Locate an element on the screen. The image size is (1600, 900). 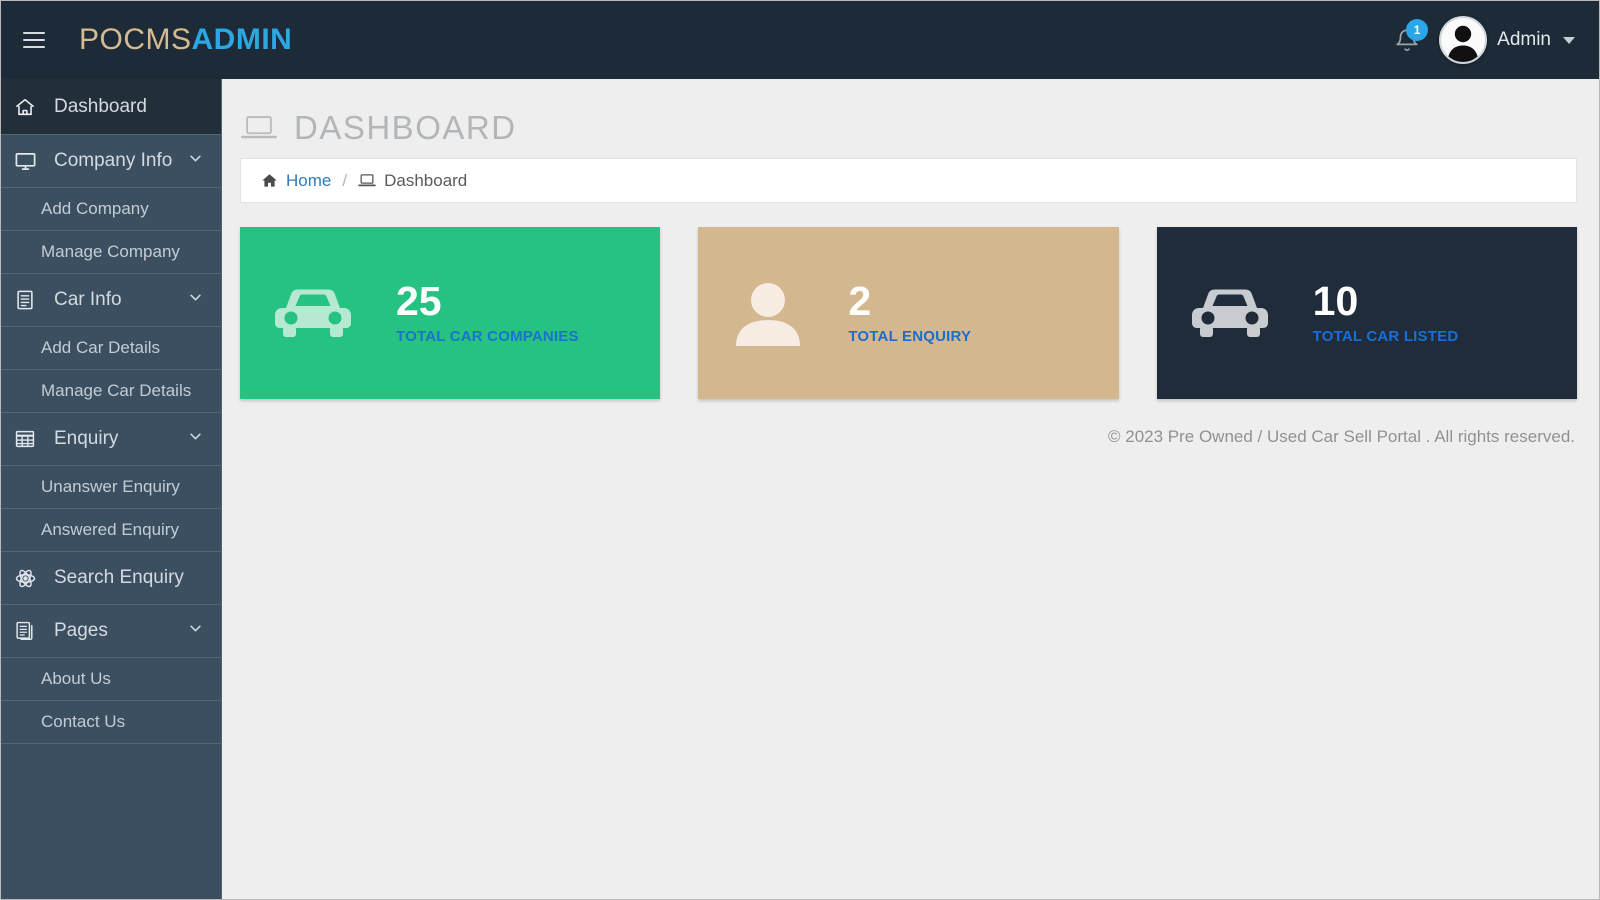
pages-icon is located at coordinates (29, 631).